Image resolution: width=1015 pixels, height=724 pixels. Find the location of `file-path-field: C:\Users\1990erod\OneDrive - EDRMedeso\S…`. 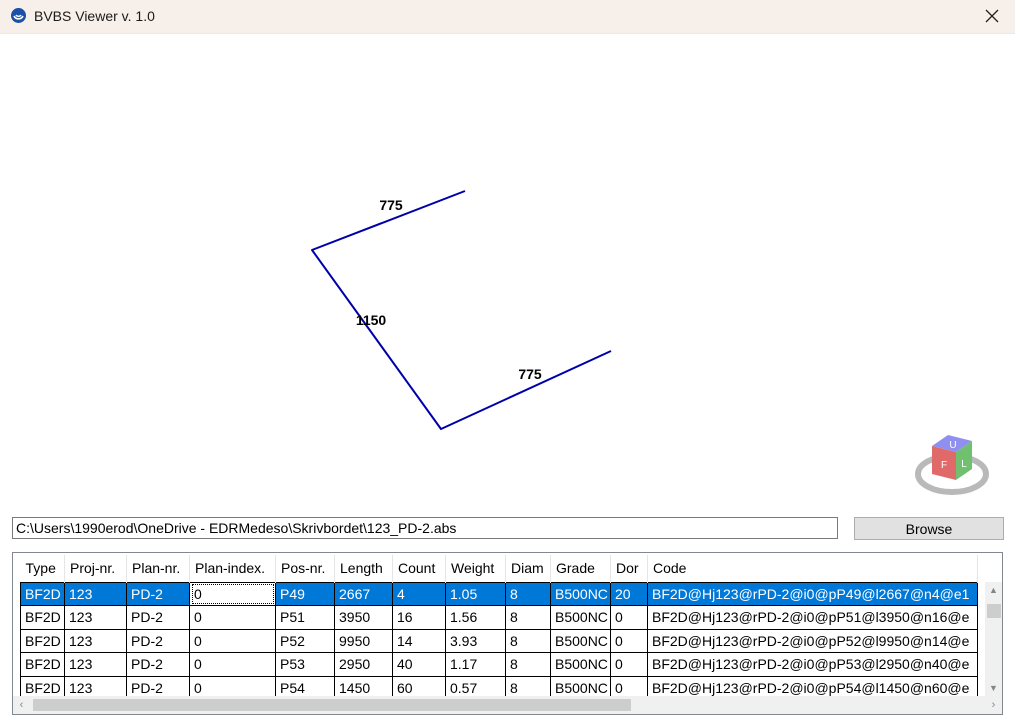

file-path-field: C:\Users\1990erod\OneDrive - EDRMedeso\S… is located at coordinates (425, 528).